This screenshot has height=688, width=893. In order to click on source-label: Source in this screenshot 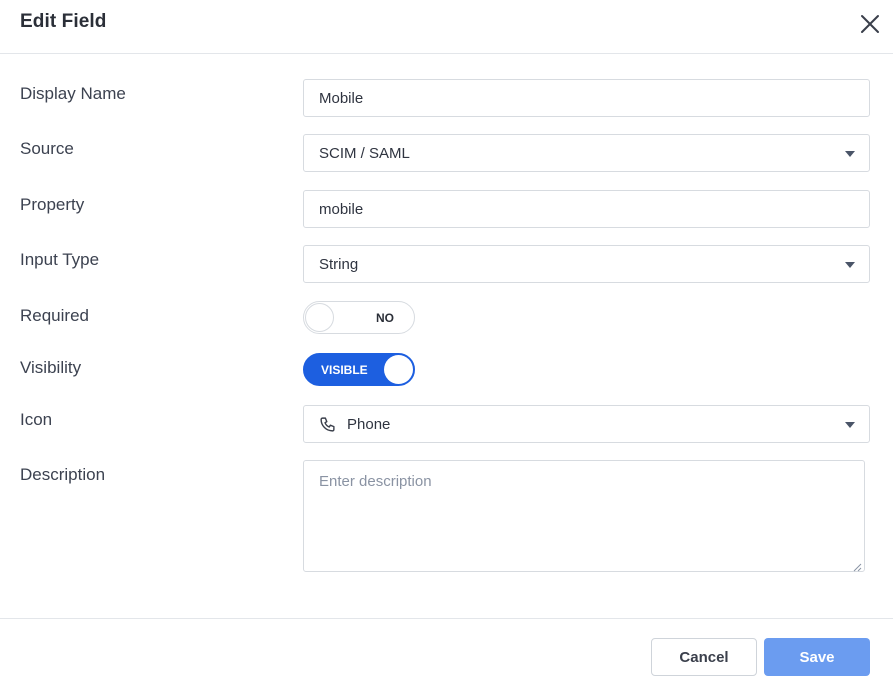, I will do `click(47, 148)`.